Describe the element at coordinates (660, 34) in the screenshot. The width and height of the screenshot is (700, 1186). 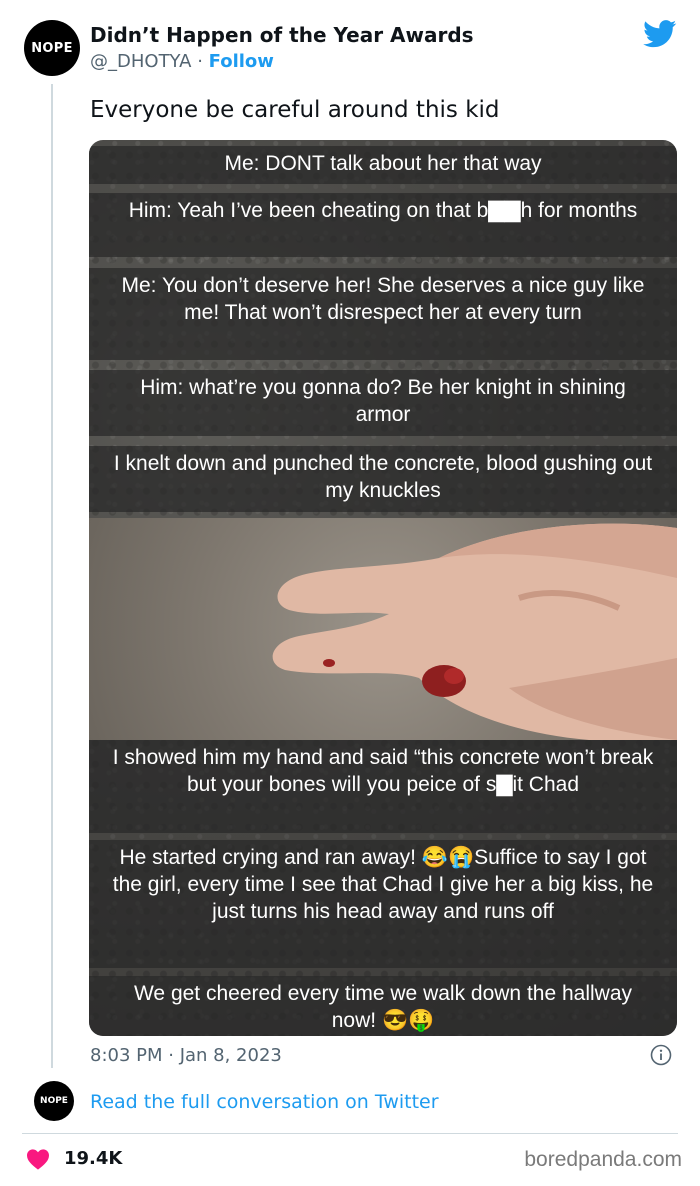
I see `twitter-bird-icon` at that location.